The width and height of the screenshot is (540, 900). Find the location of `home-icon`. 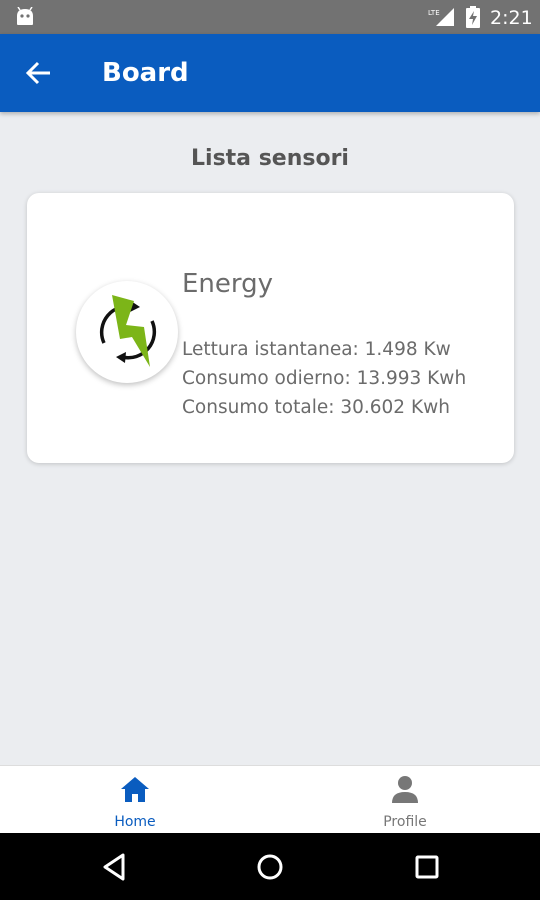

home-icon is located at coordinates (135, 789).